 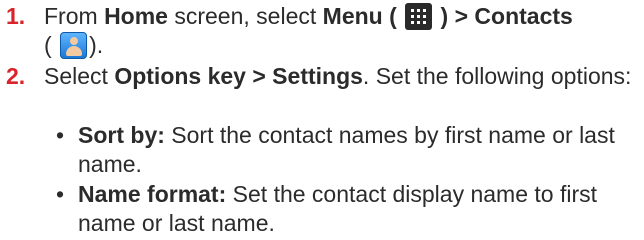 I want to click on bullet-term: Name format:, so click(x=152, y=194).